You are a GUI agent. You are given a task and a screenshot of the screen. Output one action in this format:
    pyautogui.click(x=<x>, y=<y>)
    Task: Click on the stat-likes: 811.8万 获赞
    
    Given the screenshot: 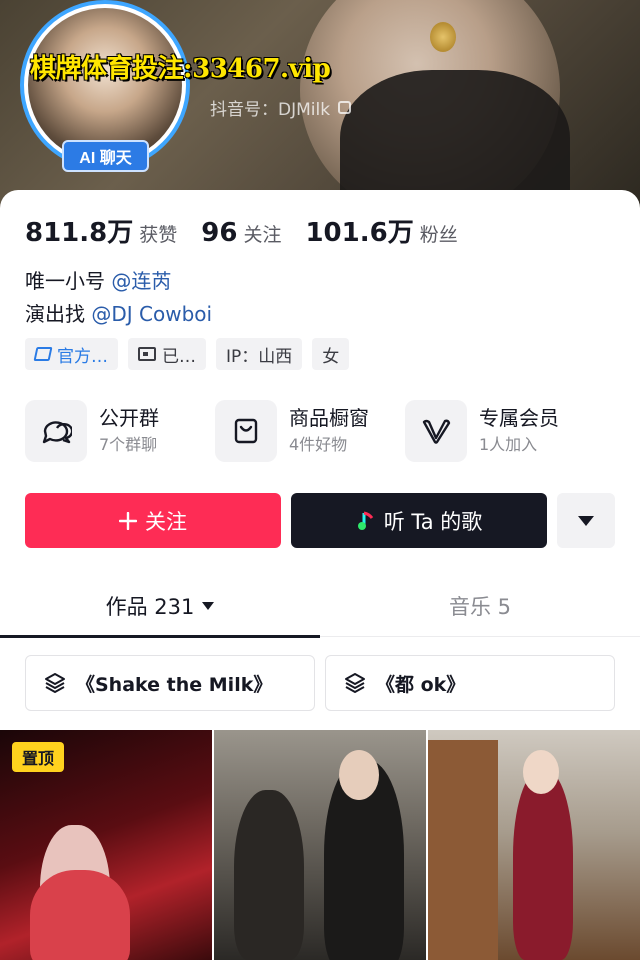 What is the action you would take?
    pyautogui.click(x=101, y=230)
    